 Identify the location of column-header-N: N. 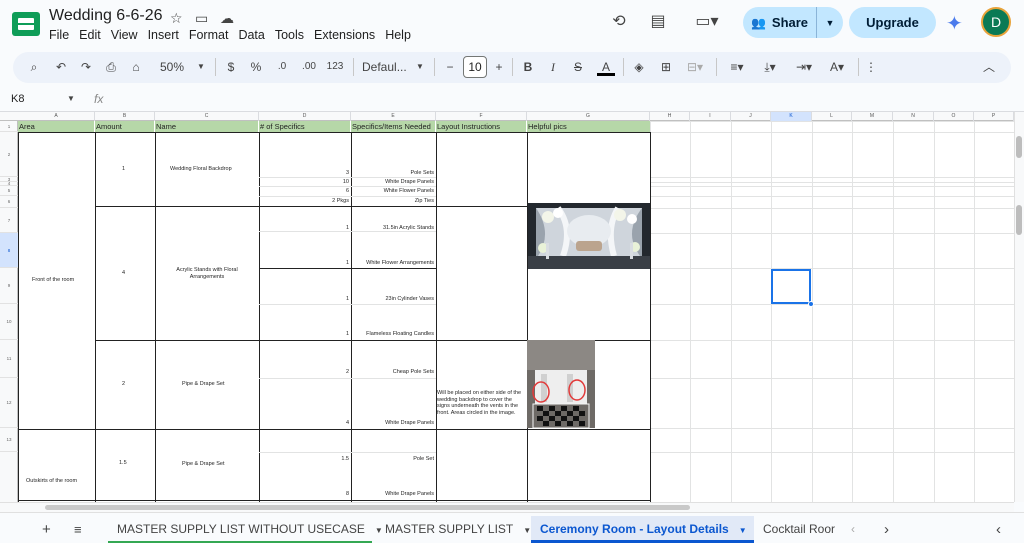
(913, 116).